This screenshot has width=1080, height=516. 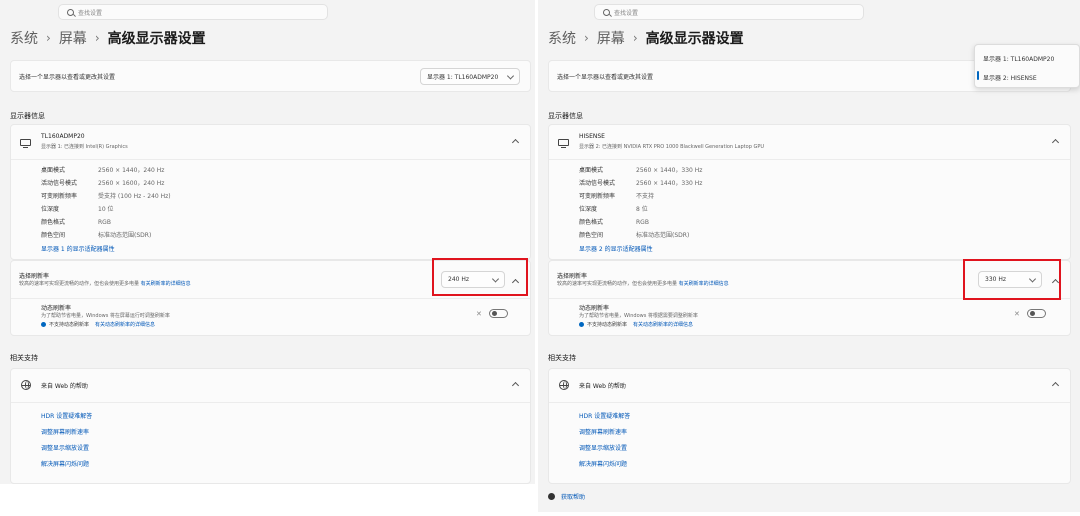 I want to click on get-help-link: 获取帮助, so click(x=566, y=496).